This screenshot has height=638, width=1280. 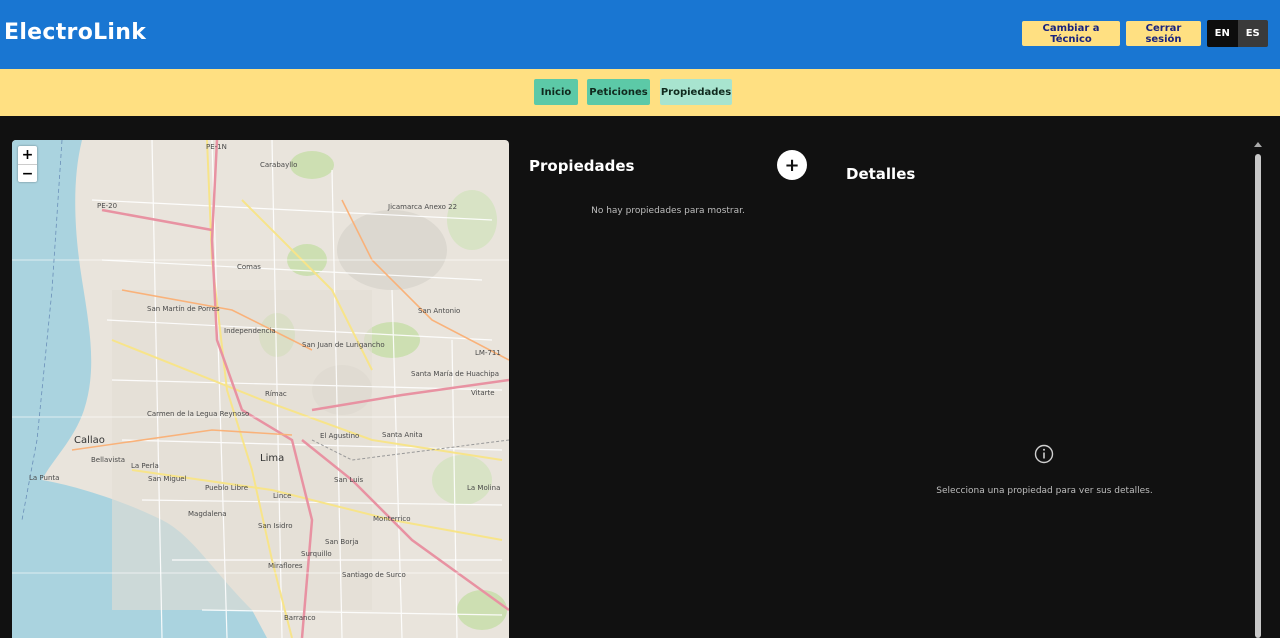 I want to click on language-switcher: EN ES, so click(x=1237, y=33).